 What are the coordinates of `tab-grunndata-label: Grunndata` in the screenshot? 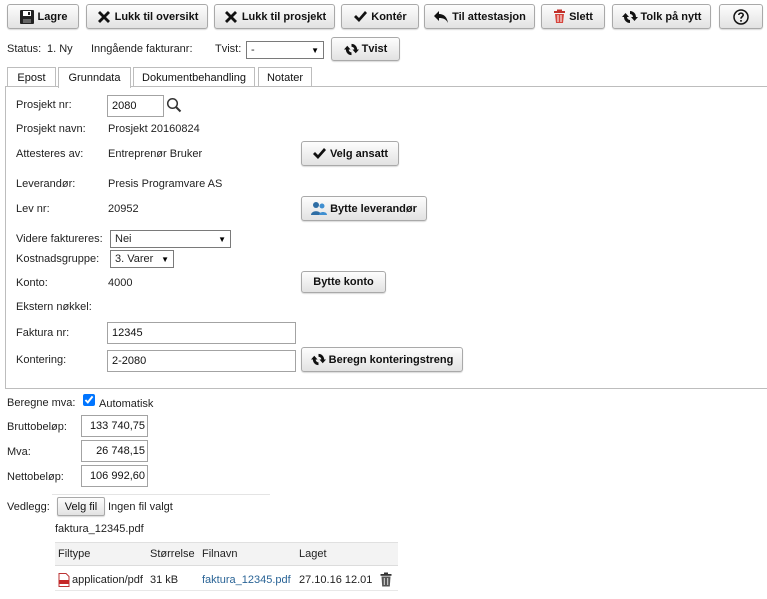 It's located at (94, 78).